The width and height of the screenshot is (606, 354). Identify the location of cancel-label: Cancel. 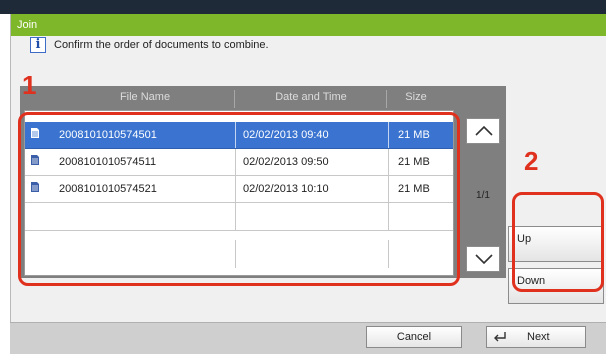
(414, 337).